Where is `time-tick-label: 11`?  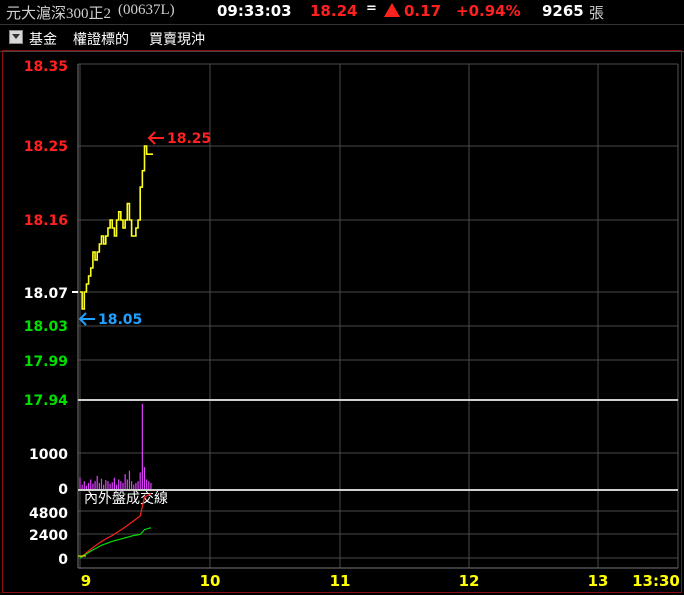 time-tick-label: 11 is located at coordinates (340, 581).